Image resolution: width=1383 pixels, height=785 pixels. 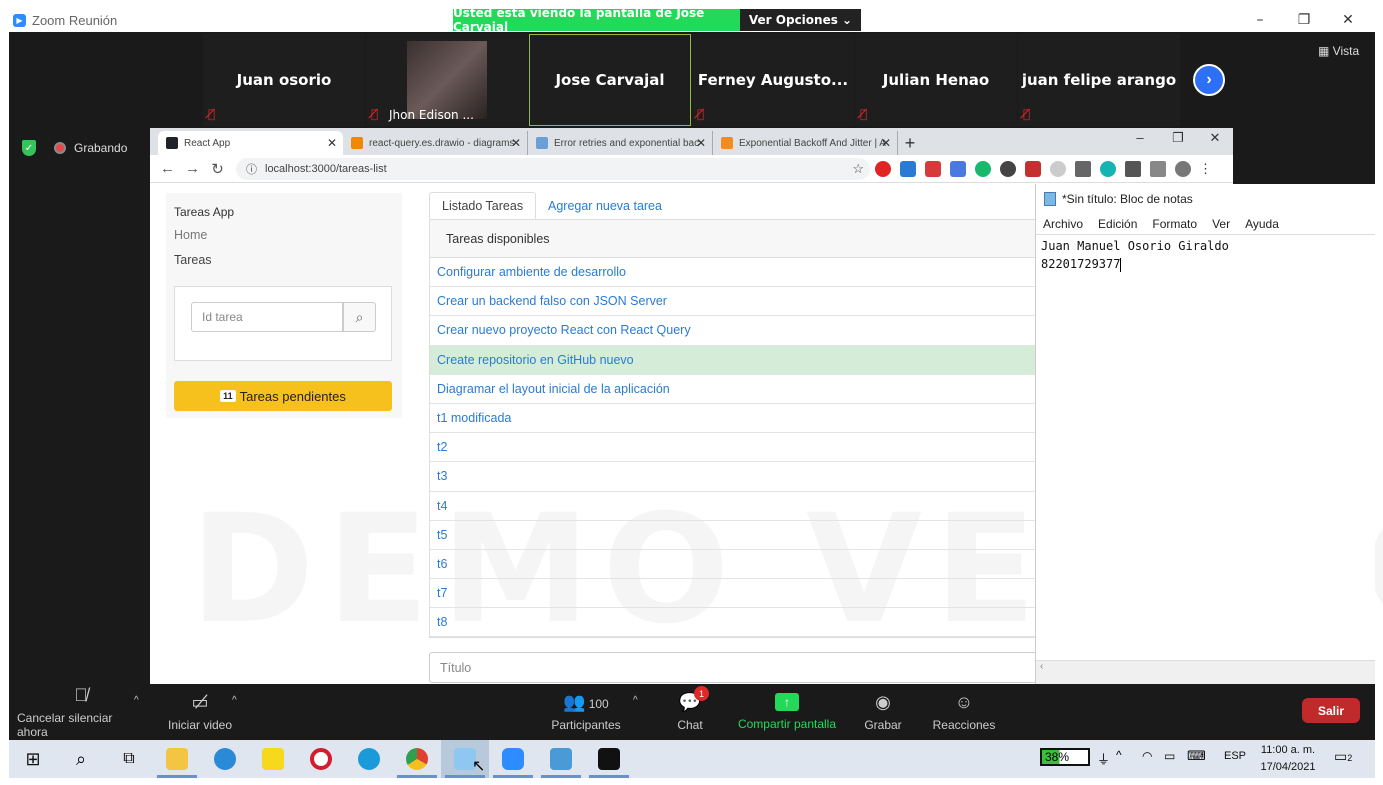 I want to click on share-screen-button: ↑ Compartir pantalla, so click(x=787, y=712).